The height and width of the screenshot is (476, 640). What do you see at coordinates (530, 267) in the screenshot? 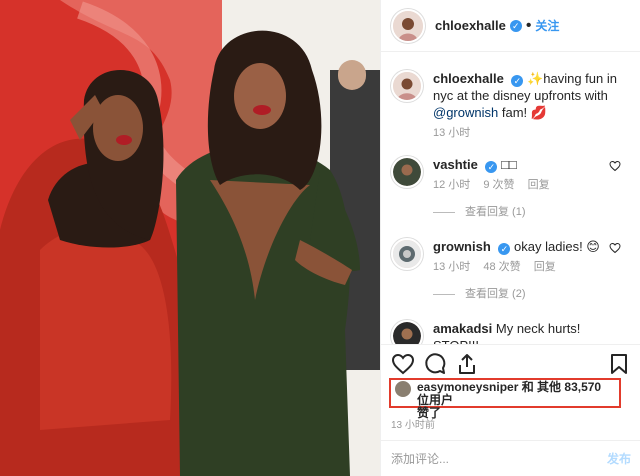
I see `comment-meta: 13 小时 48 次赞 回复` at bounding box center [530, 267].